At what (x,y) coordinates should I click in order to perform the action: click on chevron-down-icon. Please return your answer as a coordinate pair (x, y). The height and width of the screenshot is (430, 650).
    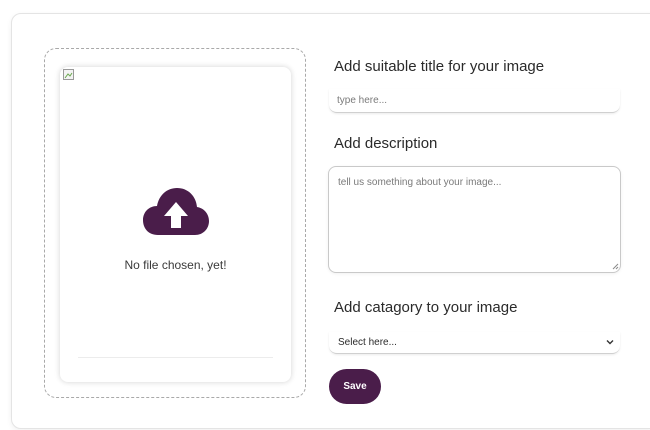
    Looking at the image, I should click on (610, 342).